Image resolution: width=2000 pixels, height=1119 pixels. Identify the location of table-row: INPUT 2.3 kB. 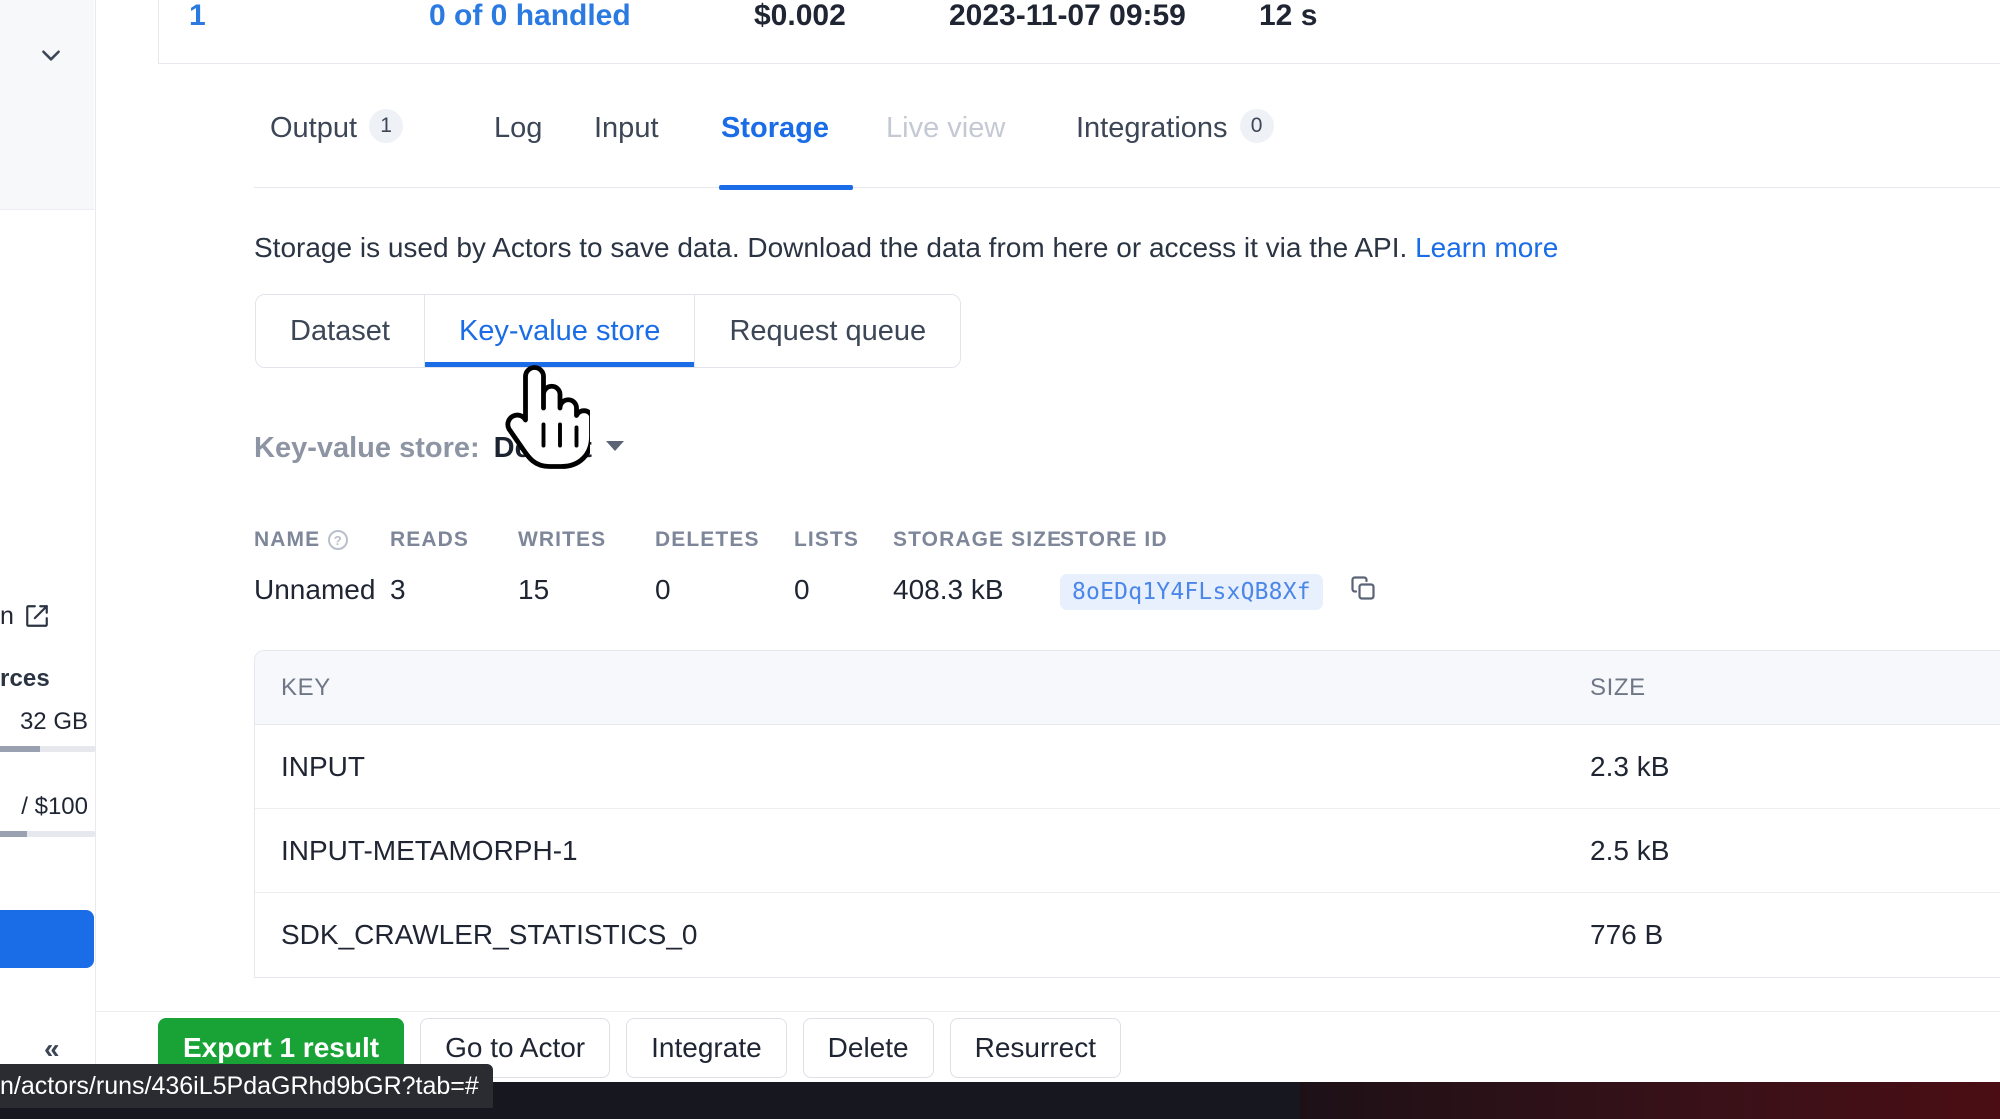
(1127, 767).